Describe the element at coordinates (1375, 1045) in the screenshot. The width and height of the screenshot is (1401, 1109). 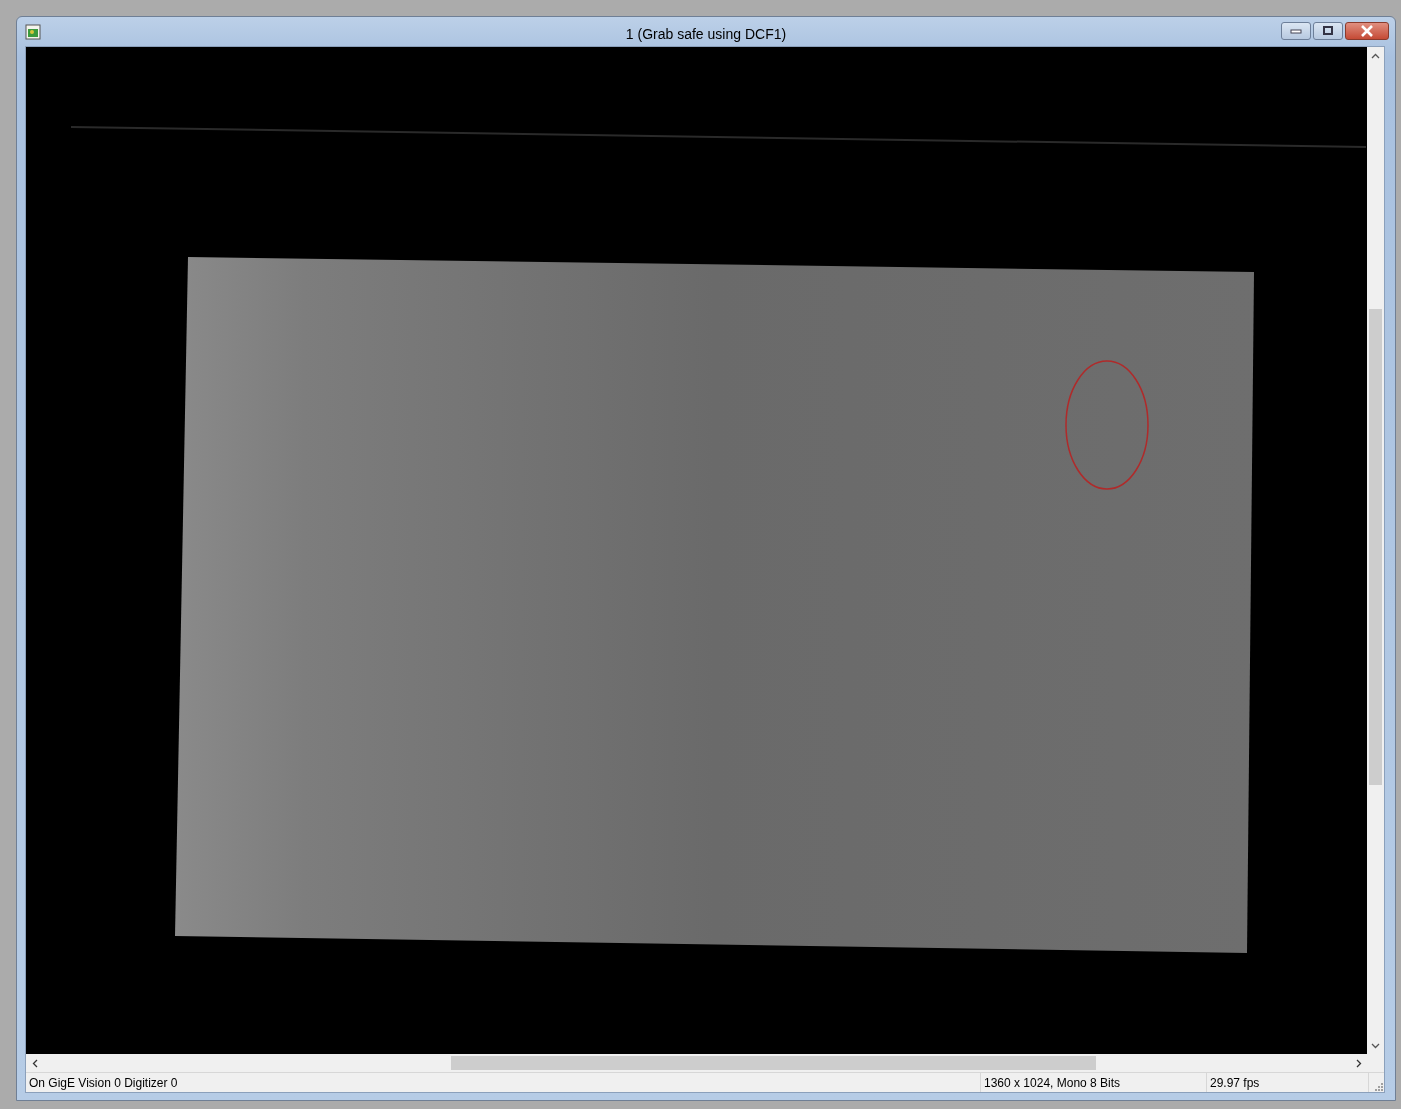
I see `chevron-down-icon` at that location.